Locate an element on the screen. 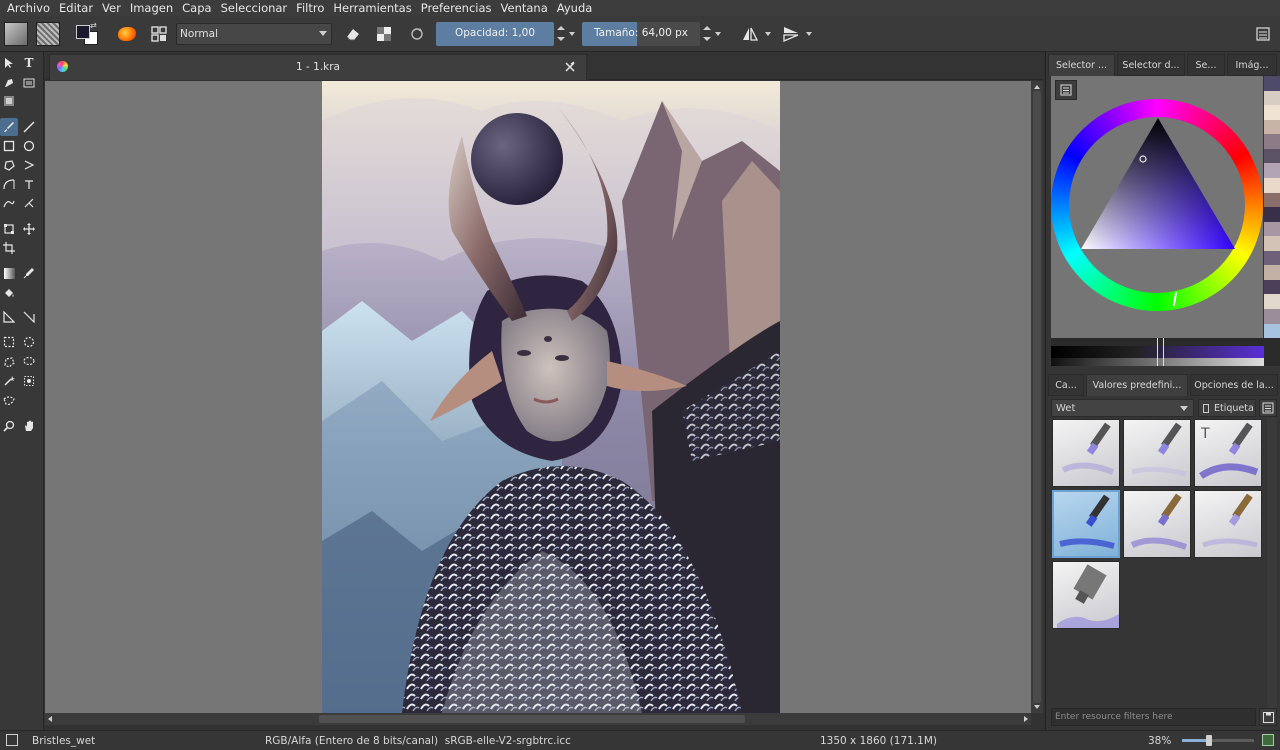 The height and width of the screenshot is (750, 1280). polygon-selection-tool is located at coordinates (9, 362).